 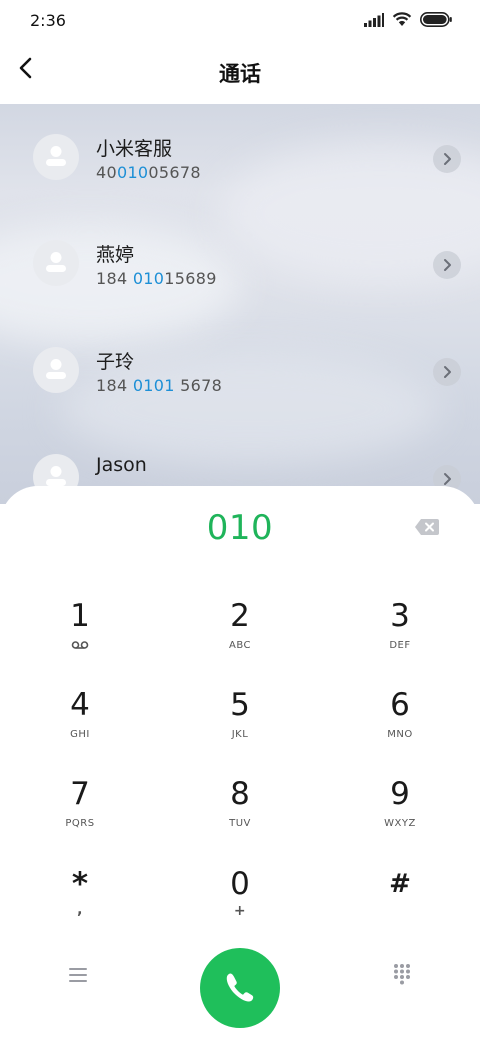 I want to click on contact-number: 4001005678, so click(x=148, y=172).